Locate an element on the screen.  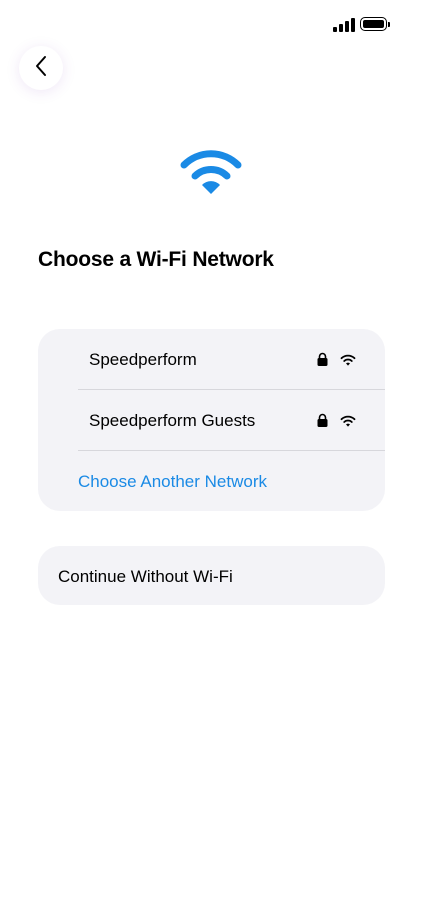
network-row-speedperform-guests: Speedperform Guests is located at coordinates (211, 420).